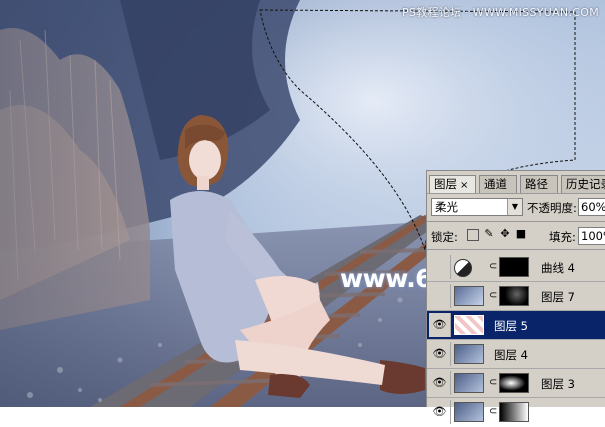 This screenshot has height=427, width=605. What do you see at coordinates (558, 384) in the screenshot?
I see `layer-name: 图层 3` at bounding box center [558, 384].